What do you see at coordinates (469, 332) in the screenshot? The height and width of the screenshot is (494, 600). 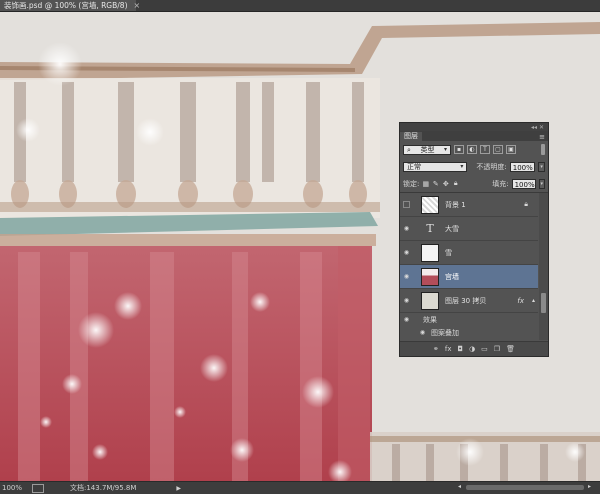 I see `effect-item-row: ◉ 图案叠加` at bounding box center [469, 332].